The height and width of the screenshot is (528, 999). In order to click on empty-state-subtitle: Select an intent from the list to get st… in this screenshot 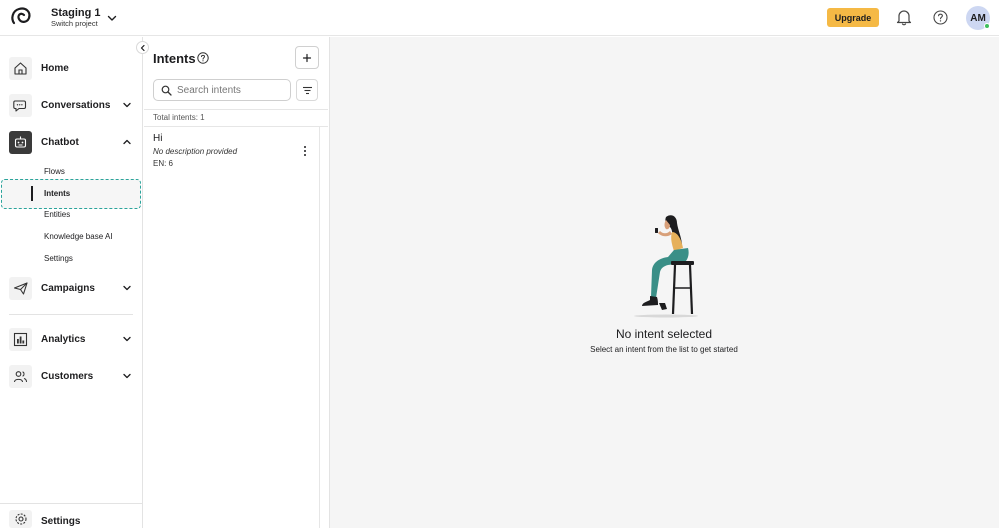, I will do `click(664, 349)`.